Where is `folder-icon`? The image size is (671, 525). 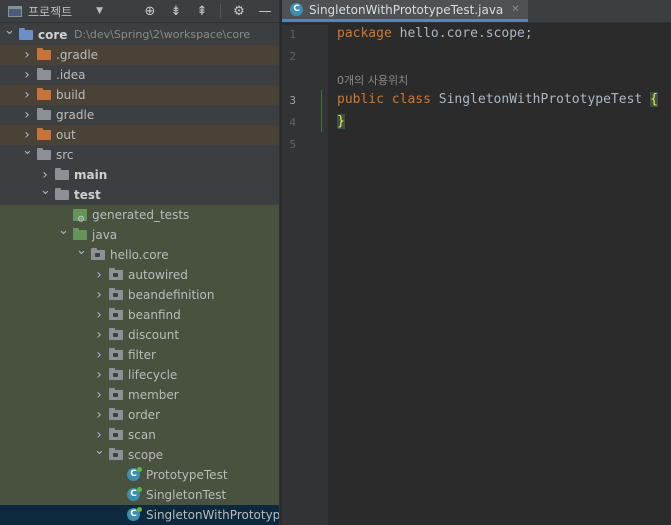
folder-icon is located at coordinates (44, 74).